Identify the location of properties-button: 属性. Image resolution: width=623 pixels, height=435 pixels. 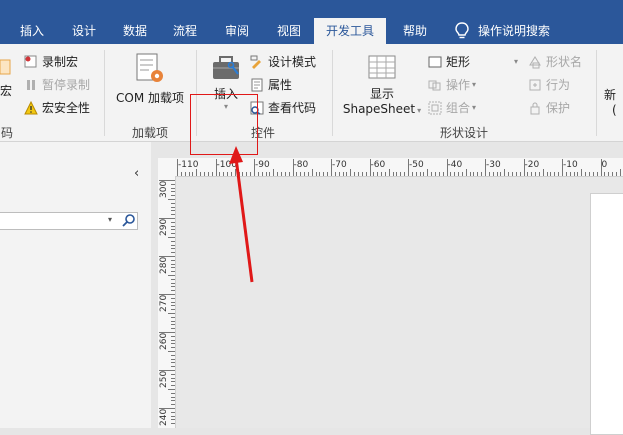
(271, 84).